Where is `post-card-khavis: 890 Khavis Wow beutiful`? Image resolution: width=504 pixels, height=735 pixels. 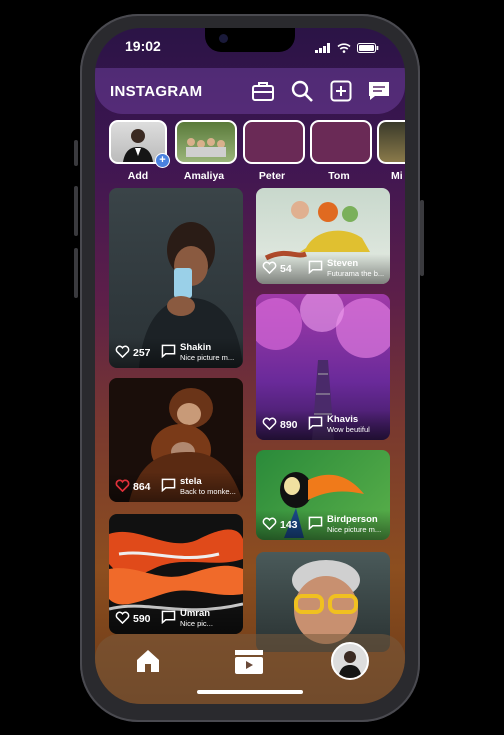
post-card-khavis: 890 Khavis Wow beutiful is located at coordinates (323, 367).